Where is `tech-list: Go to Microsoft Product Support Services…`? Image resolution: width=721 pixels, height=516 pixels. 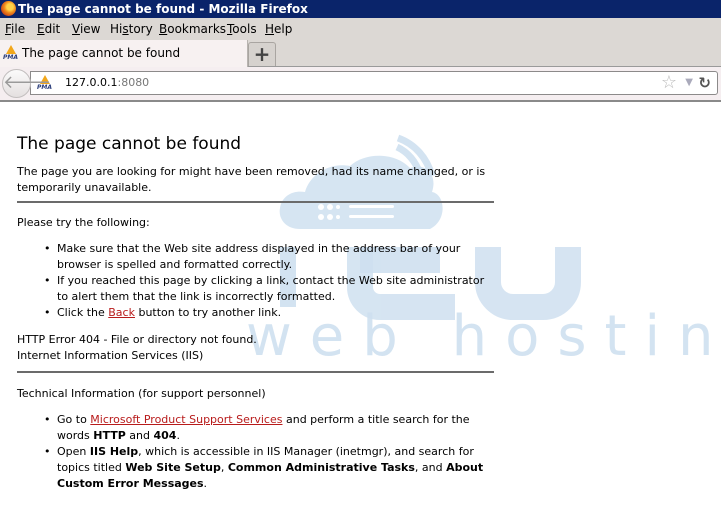
tech-list: Go to Microsoft Product Support Services… is located at coordinates (256, 452).